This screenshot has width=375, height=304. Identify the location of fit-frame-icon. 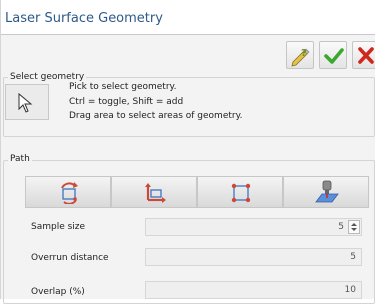
(241, 193).